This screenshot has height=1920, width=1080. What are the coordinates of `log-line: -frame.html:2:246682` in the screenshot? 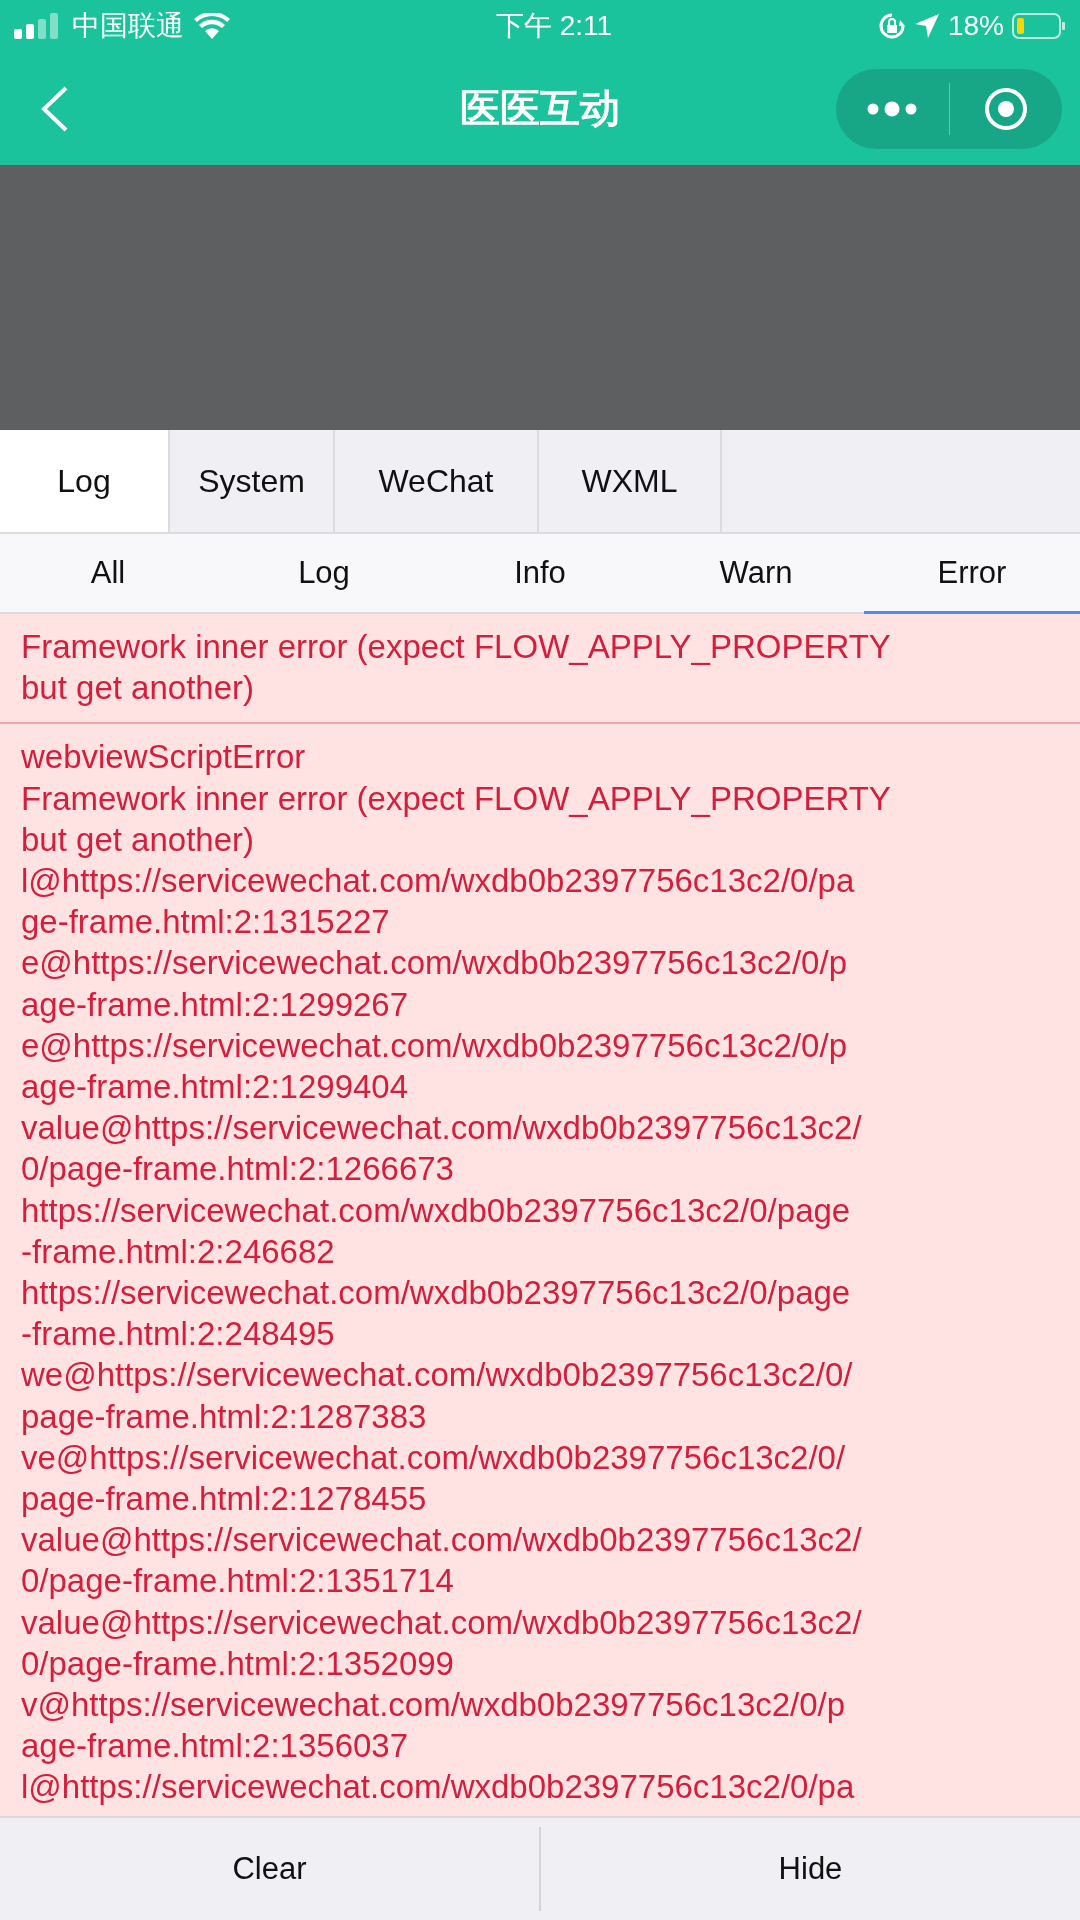 It's located at (178, 1251).